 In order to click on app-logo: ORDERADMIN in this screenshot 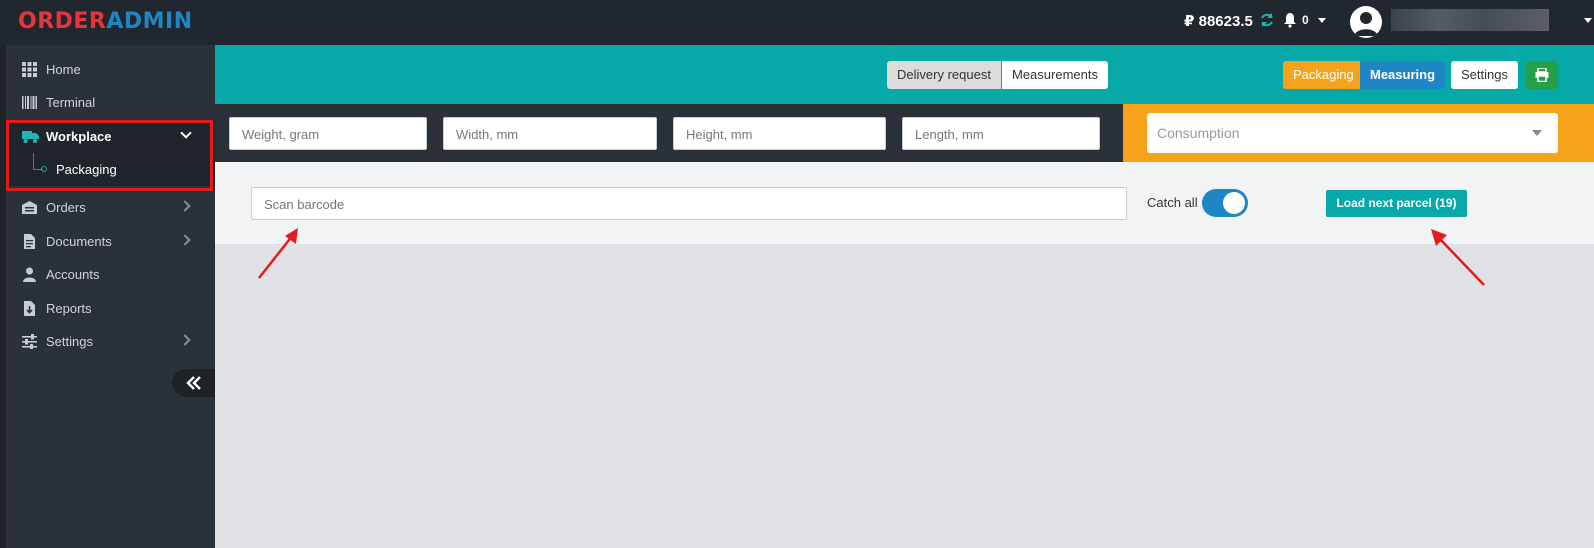, I will do `click(105, 21)`.